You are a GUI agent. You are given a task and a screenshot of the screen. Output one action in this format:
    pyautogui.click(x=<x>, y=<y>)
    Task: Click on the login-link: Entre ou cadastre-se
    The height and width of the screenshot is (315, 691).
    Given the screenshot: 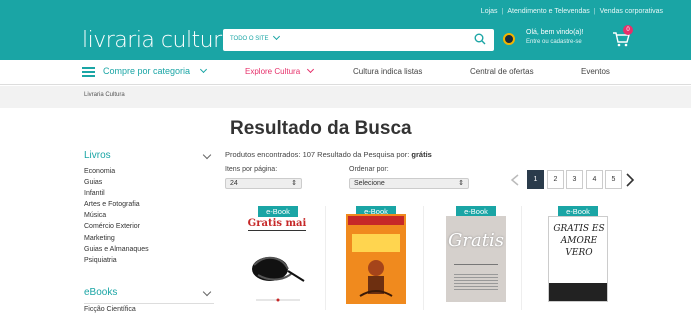 What is the action you would take?
    pyautogui.click(x=554, y=42)
    